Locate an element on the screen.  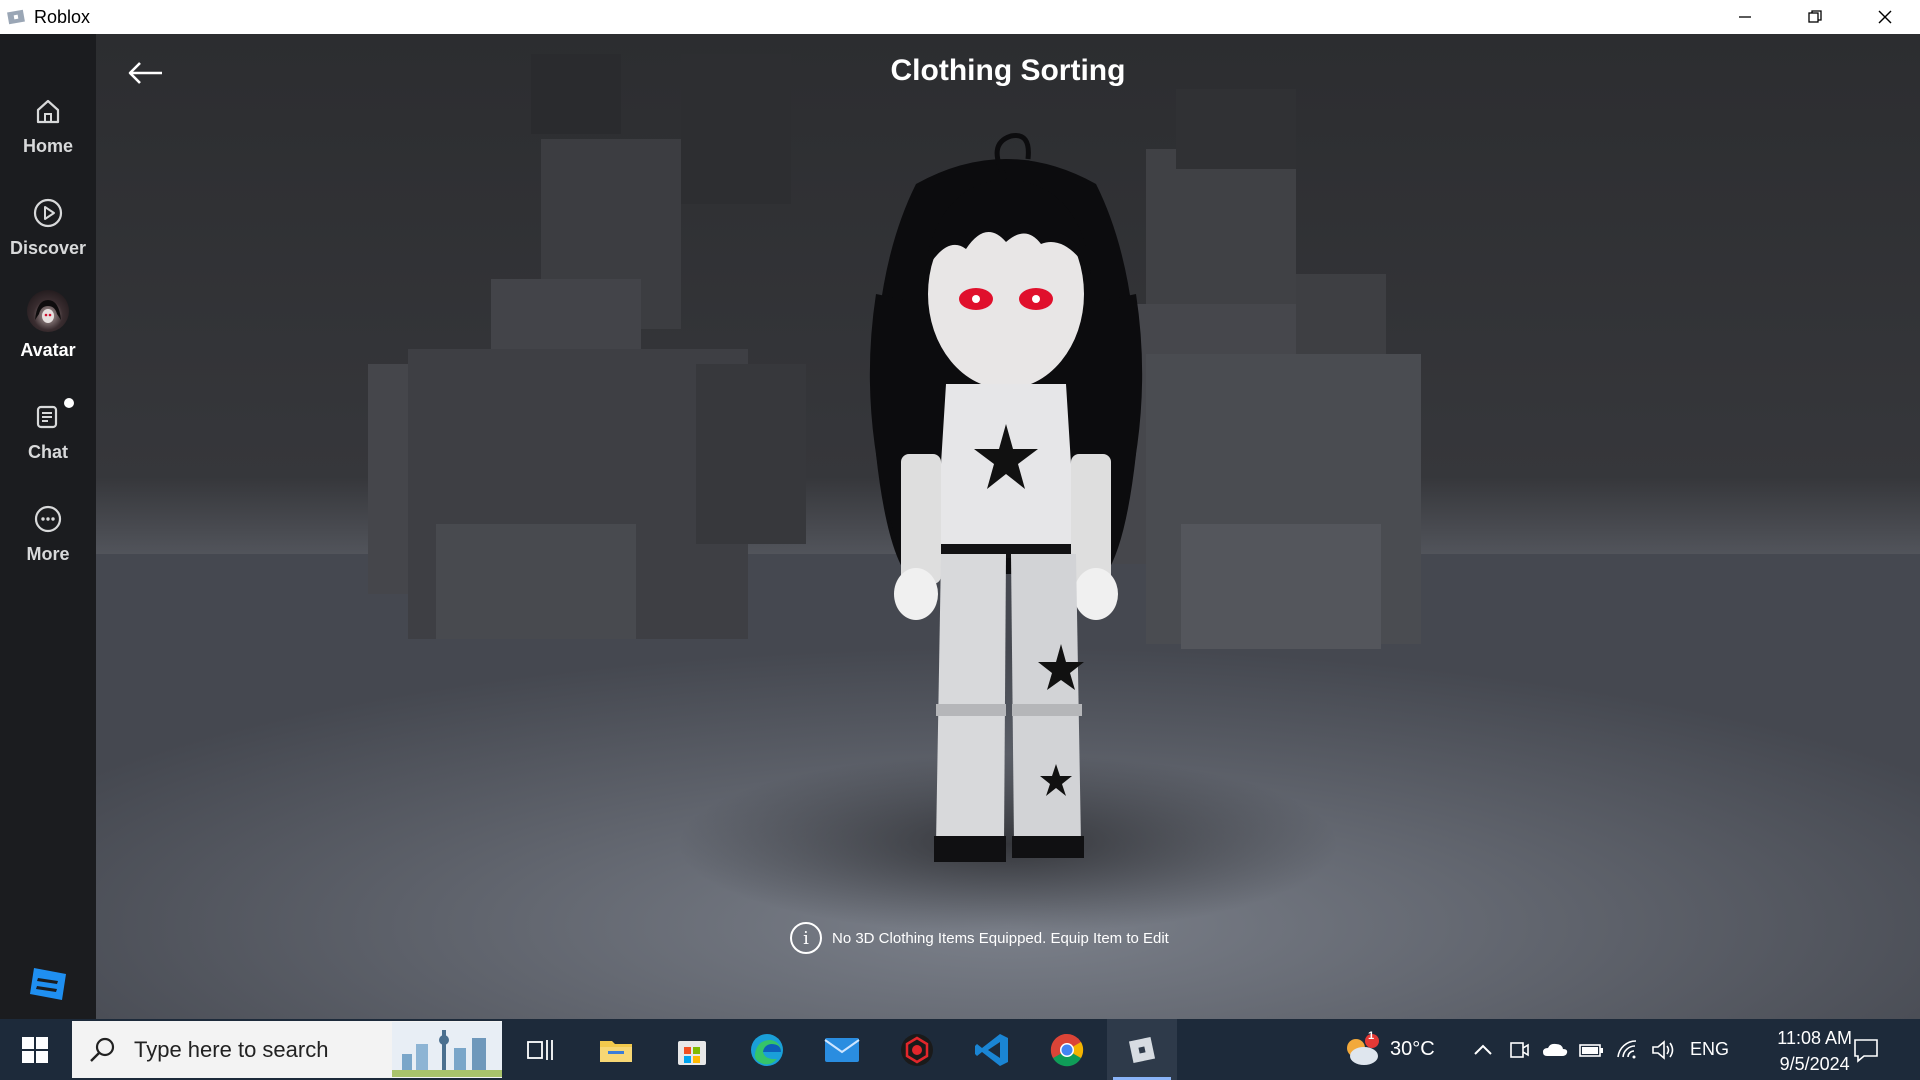
edge-icon is located at coordinates (767, 1049).